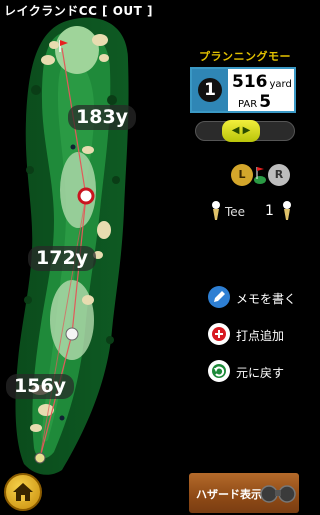 The image size is (320, 515). I want to click on hole-info-box: 1 516 yard PAR 5, so click(243, 90).